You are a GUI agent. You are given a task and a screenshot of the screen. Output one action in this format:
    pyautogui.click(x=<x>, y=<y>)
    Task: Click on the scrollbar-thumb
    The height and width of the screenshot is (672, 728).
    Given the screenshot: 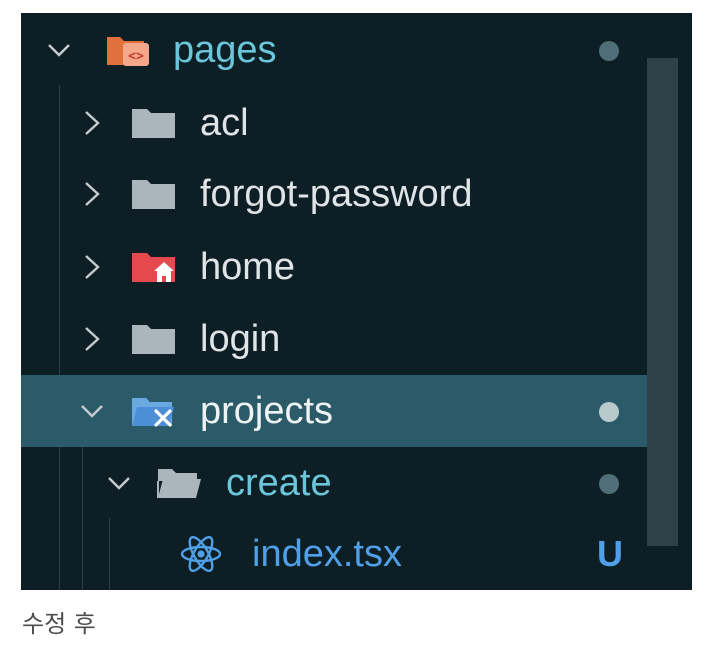 What is the action you would take?
    pyautogui.click(x=662, y=302)
    